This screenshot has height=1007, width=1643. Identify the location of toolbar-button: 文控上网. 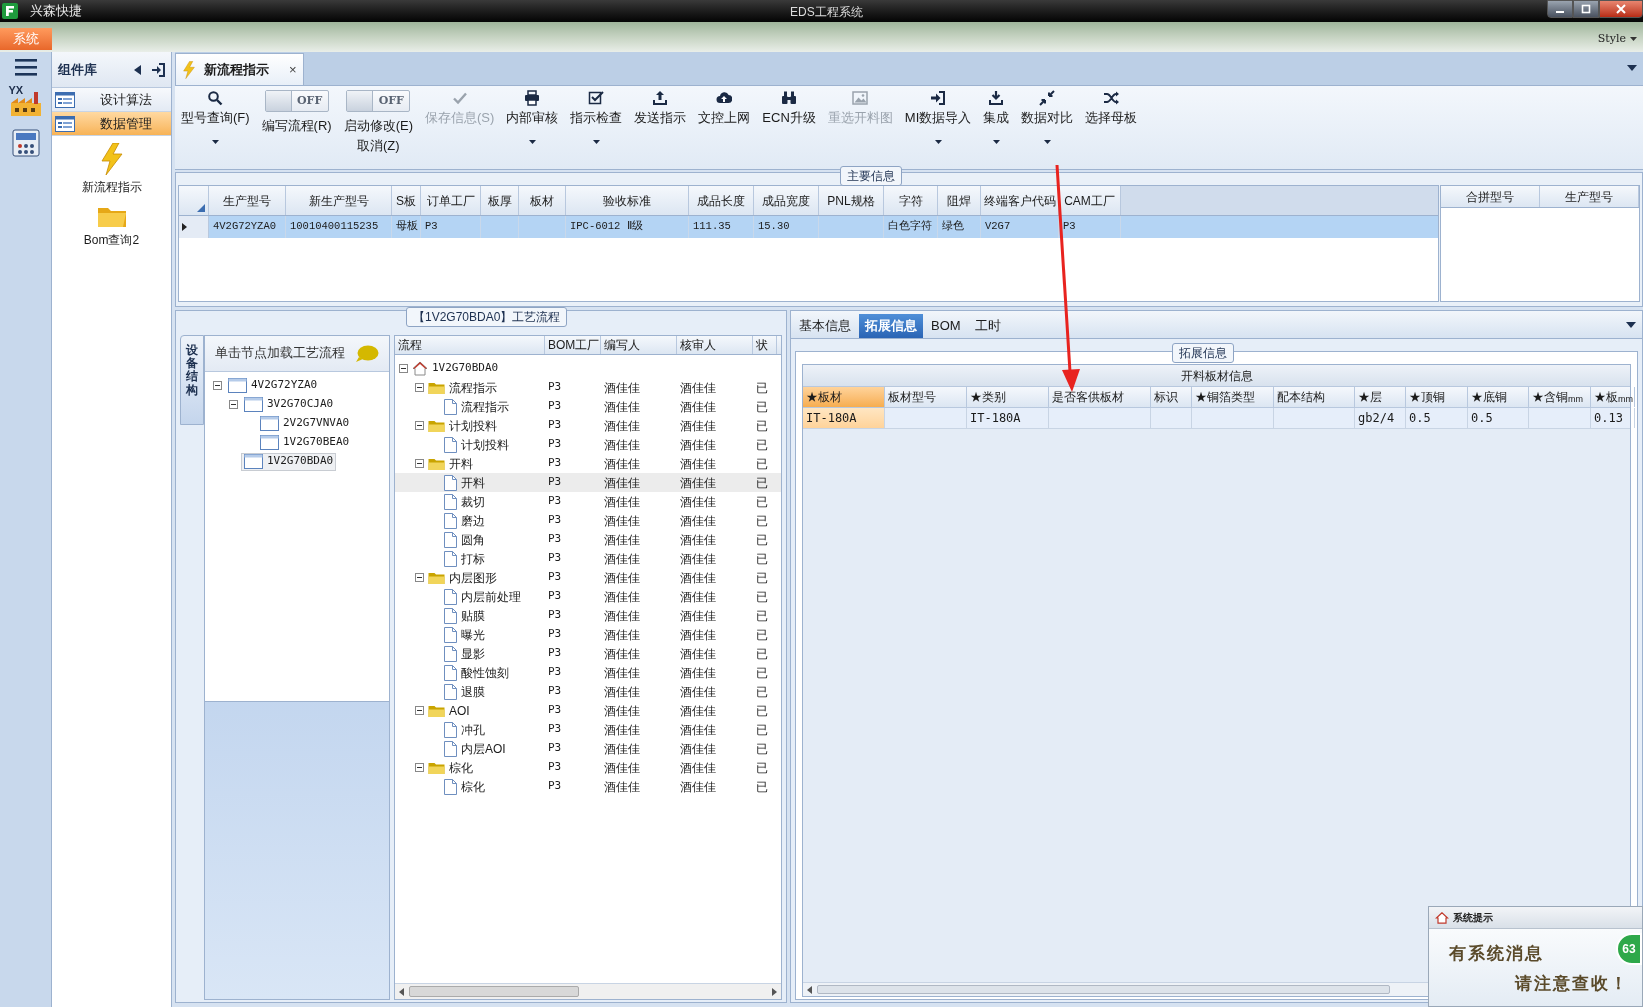
(724, 109).